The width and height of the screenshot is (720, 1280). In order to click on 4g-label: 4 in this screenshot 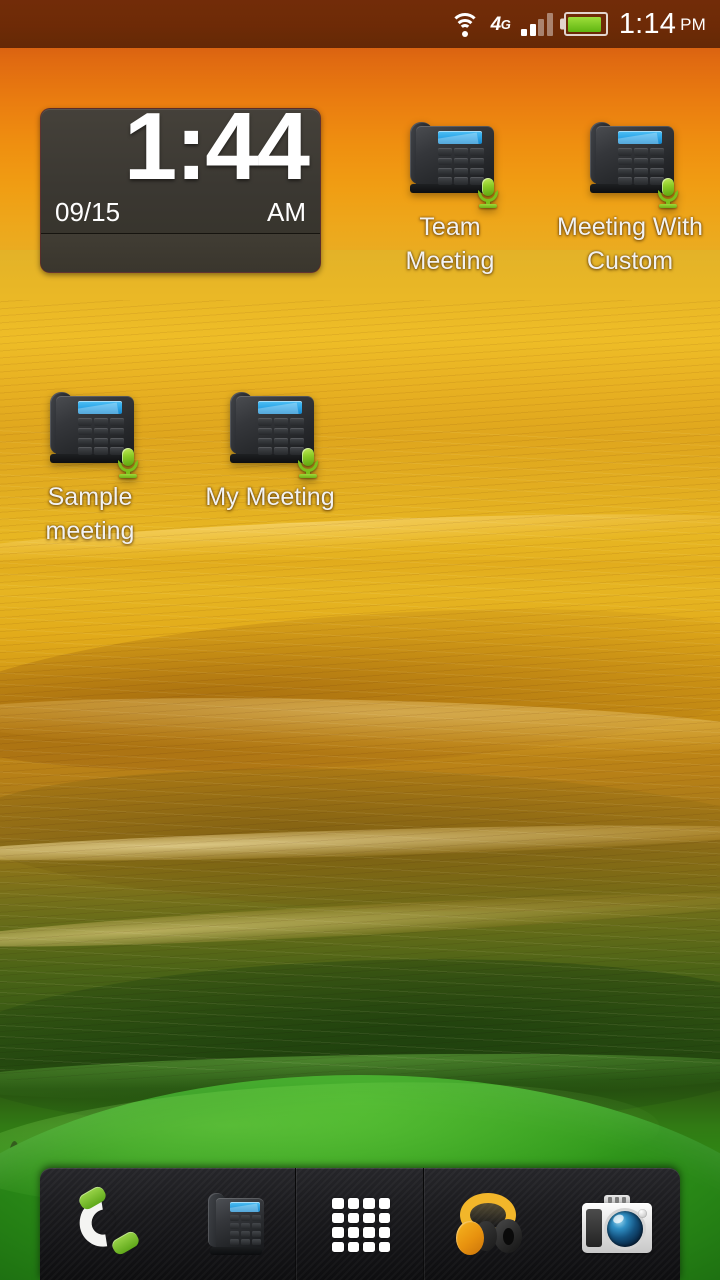, I will do `click(496, 24)`.